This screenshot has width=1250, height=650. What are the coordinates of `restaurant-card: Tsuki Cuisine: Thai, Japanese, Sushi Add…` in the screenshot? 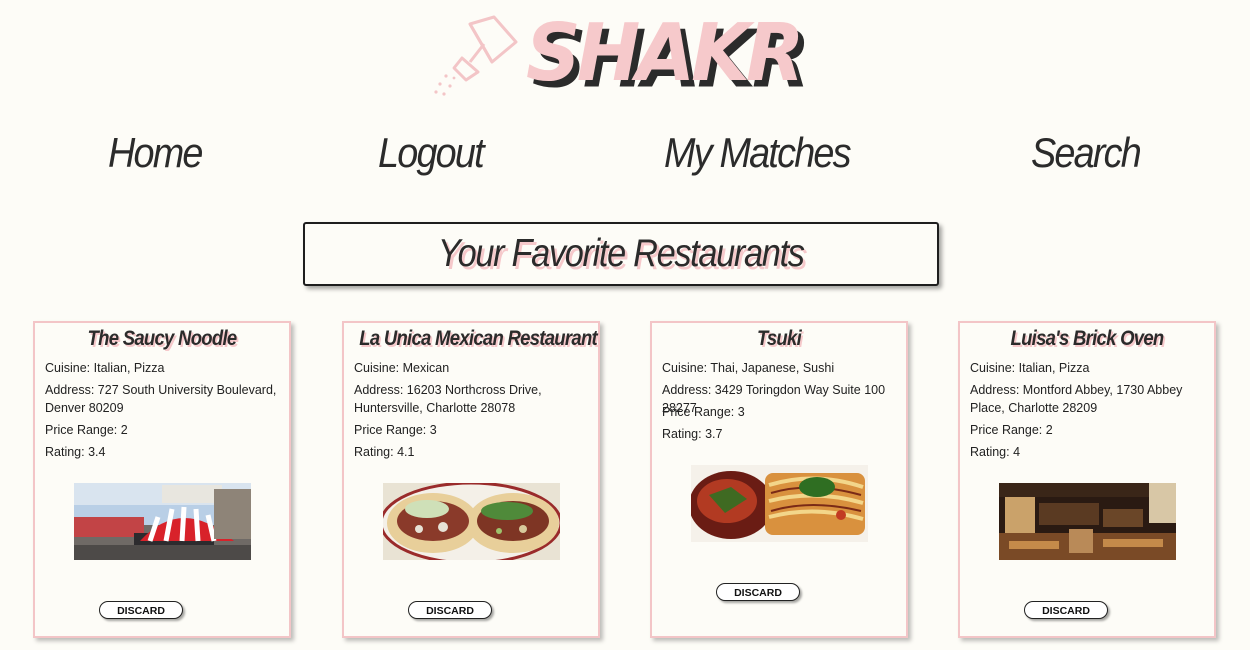 It's located at (779, 479).